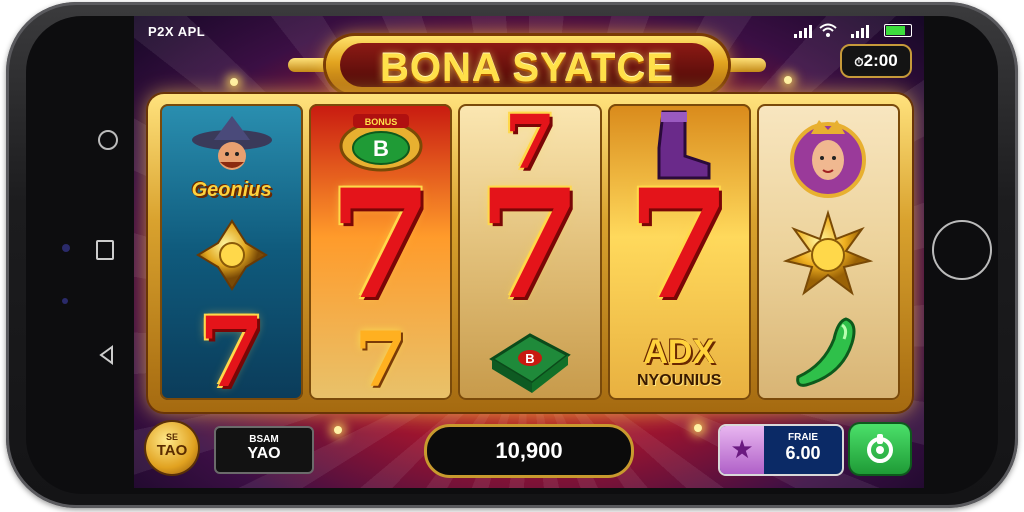 The image size is (1024, 512). What do you see at coordinates (264, 439) in the screenshot?
I see `bet-small-label: BSAM` at bounding box center [264, 439].